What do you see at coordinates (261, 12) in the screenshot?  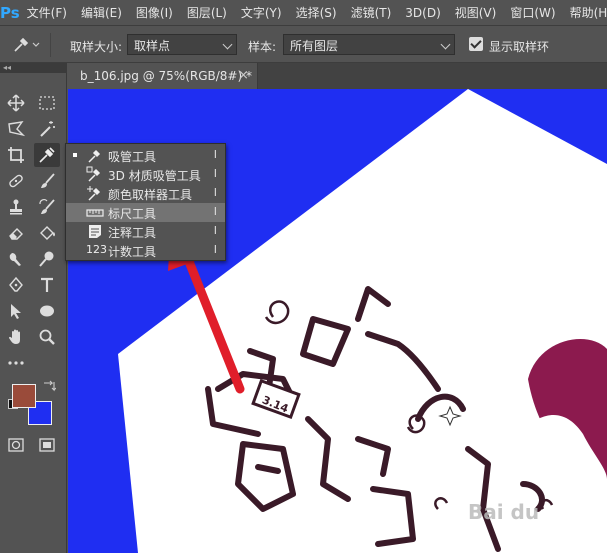 I see `menu-type: 文字(Y)` at bounding box center [261, 12].